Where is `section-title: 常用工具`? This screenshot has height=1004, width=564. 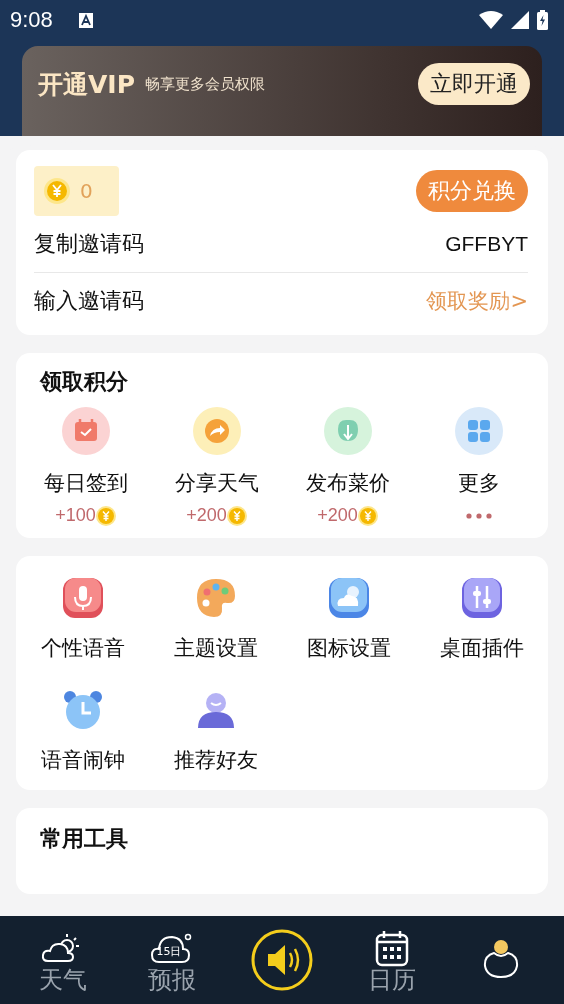
section-title: 常用工具 is located at coordinates (84, 839).